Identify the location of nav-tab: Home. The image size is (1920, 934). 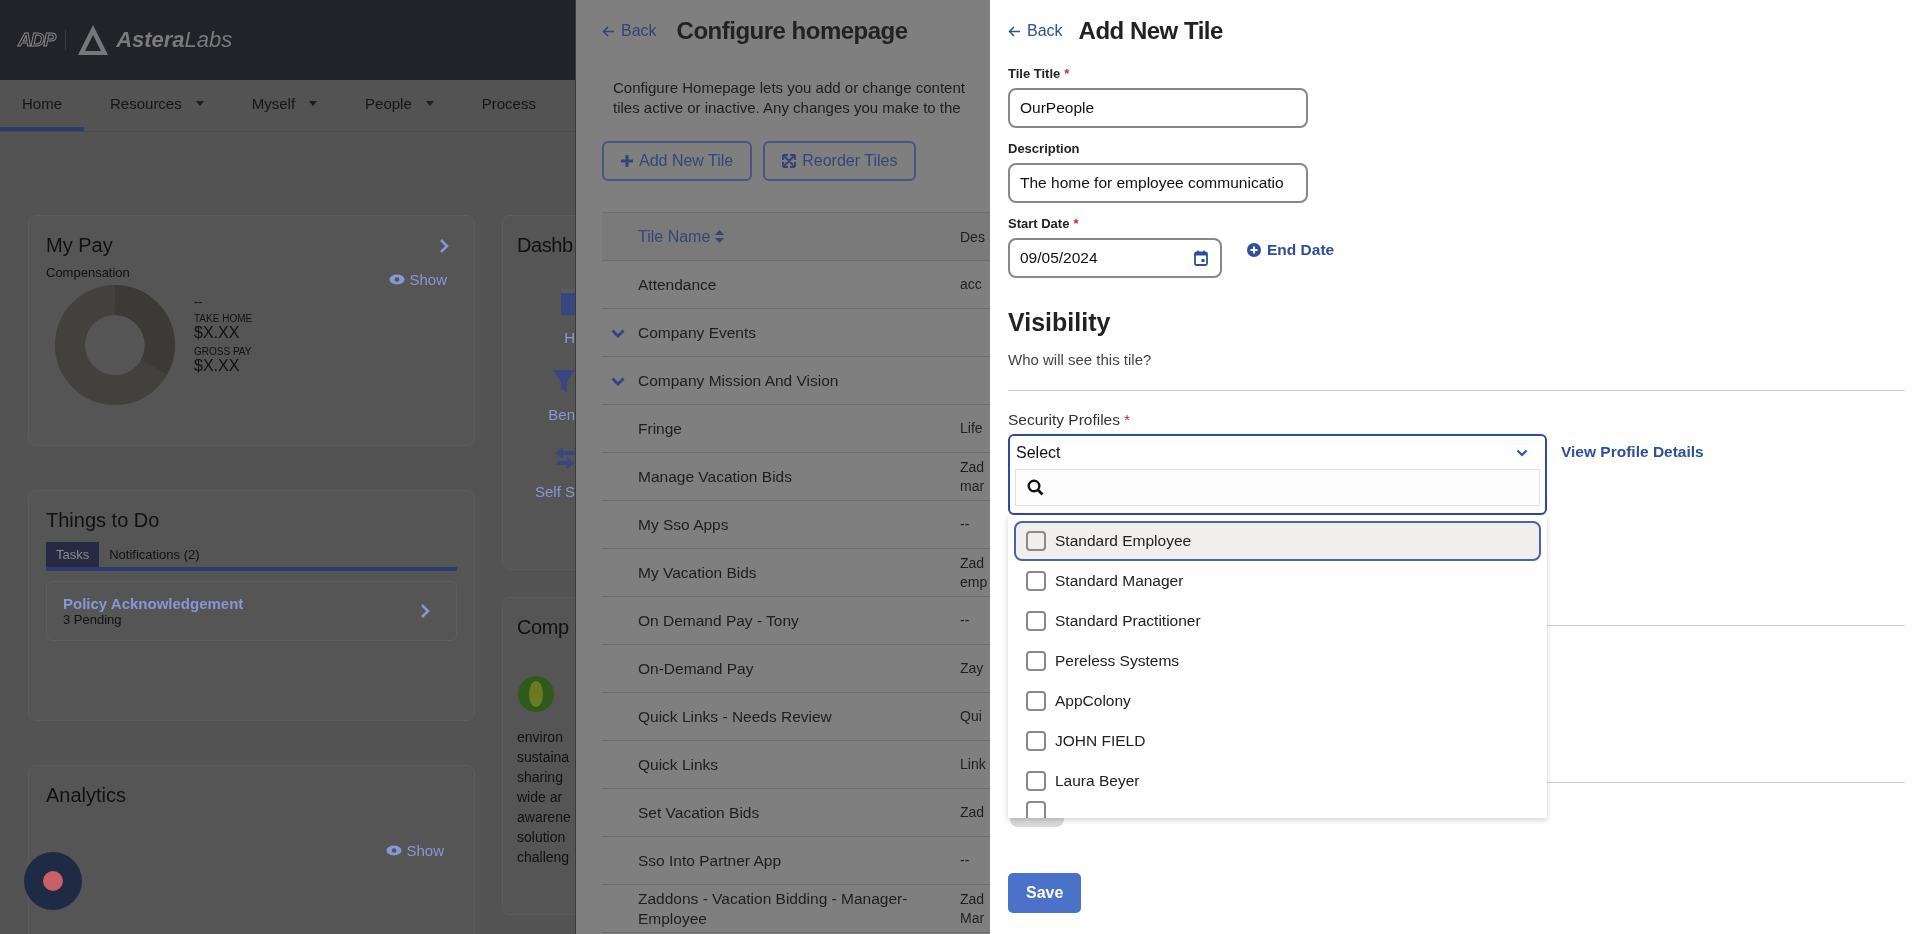
(42, 105).